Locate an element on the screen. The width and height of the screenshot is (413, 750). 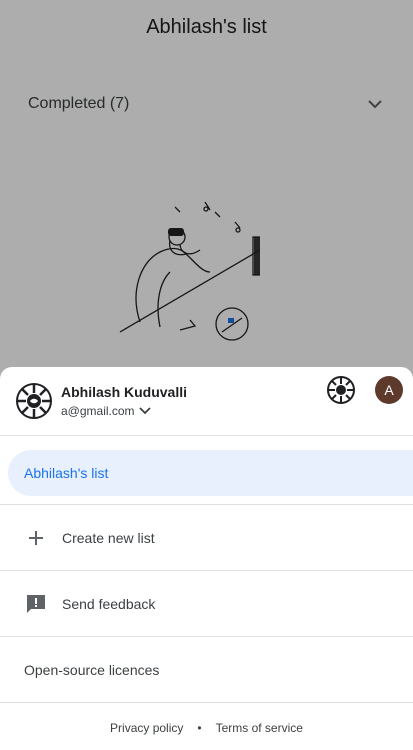
terms-of-service-link: Terms of service is located at coordinates (259, 728).